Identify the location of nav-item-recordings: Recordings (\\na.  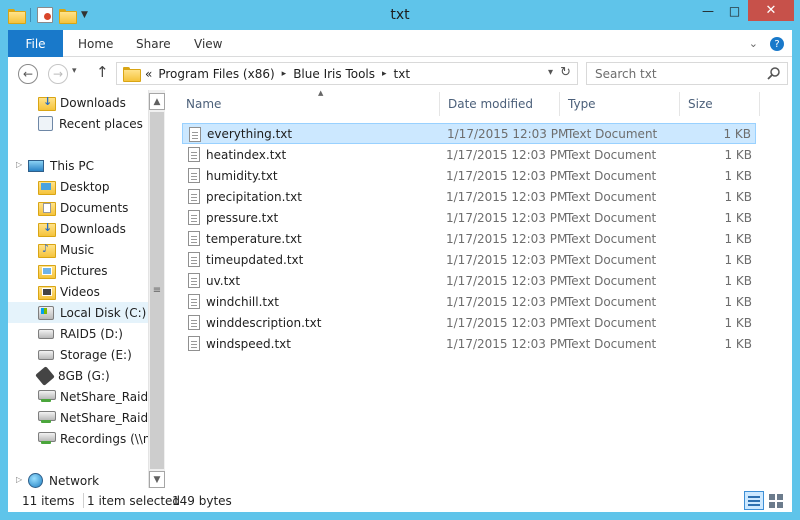
(78, 438).